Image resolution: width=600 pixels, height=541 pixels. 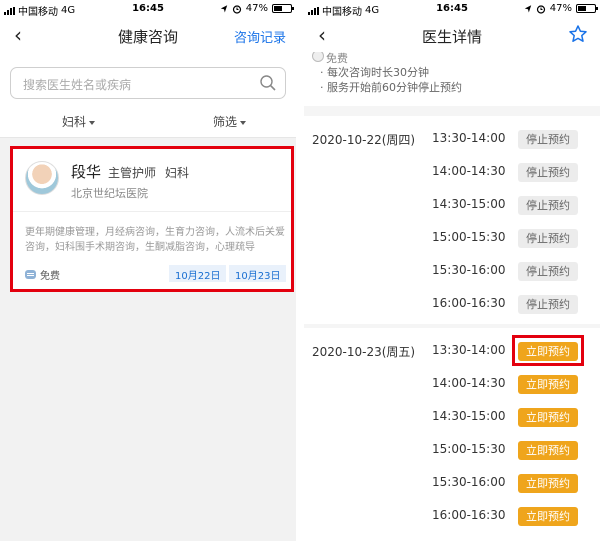 What do you see at coordinates (50, 276) in the screenshot?
I see `fee-label: 免费` at bounding box center [50, 276].